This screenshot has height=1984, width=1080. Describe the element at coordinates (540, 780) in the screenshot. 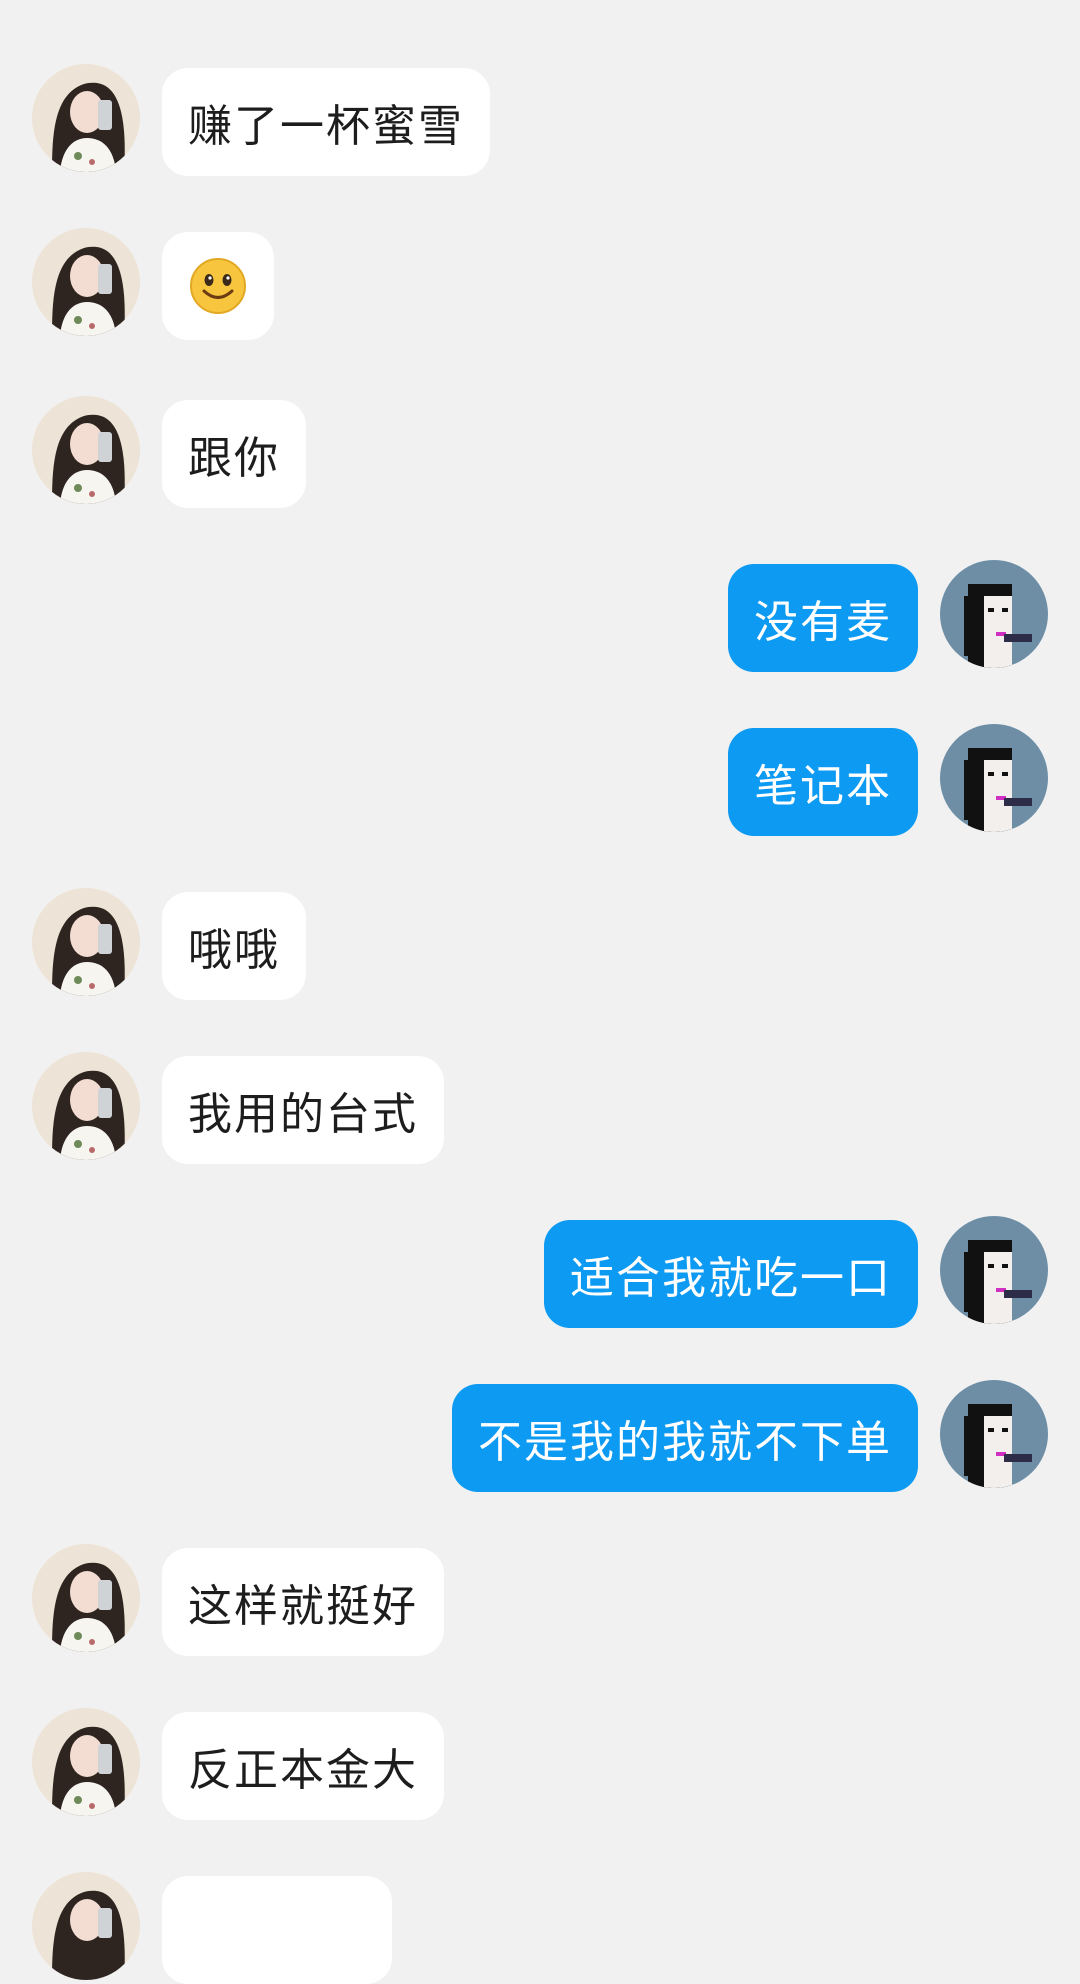

I see `message-row-outgoing: 笔记本` at that location.